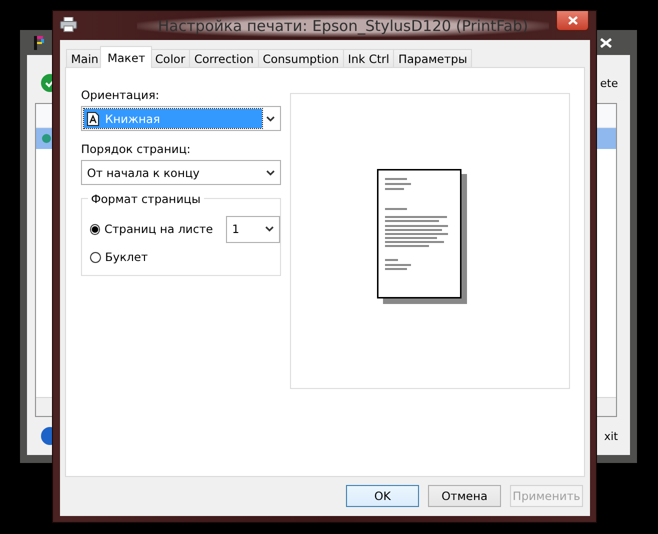 The image size is (658, 534). I want to click on tab: Ink Ctrl, so click(368, 58).